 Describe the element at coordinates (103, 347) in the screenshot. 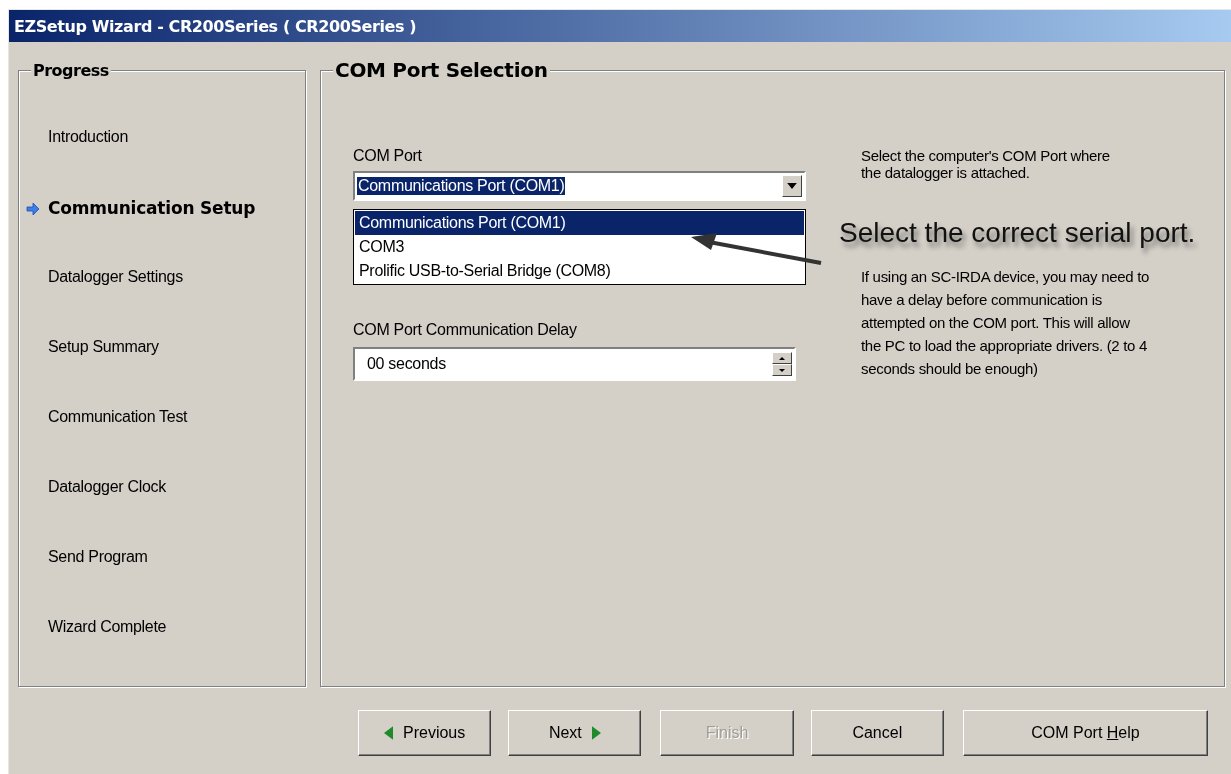

I see `progress-step: Setup Summary` at that location.